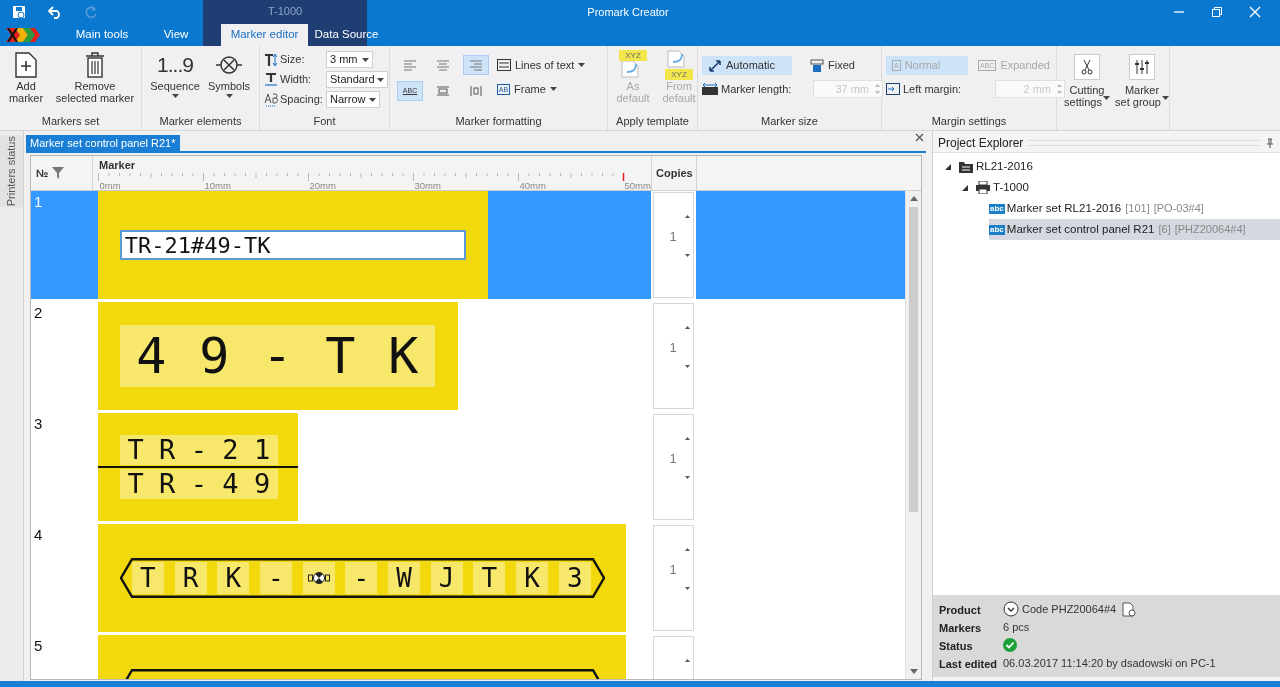  I want to click on group-label: Markers set, so click(70, 121).